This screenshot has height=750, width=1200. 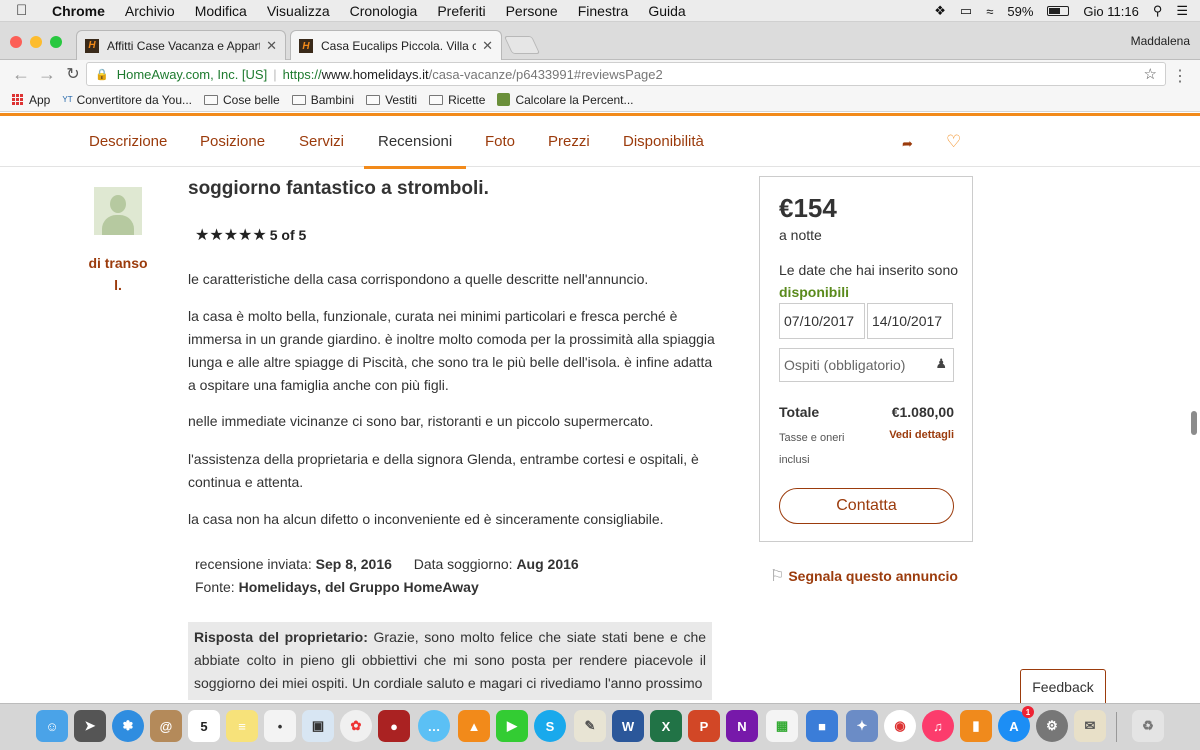 I want to click on guests-person-icon: ♟, so click(x=941, y=363).